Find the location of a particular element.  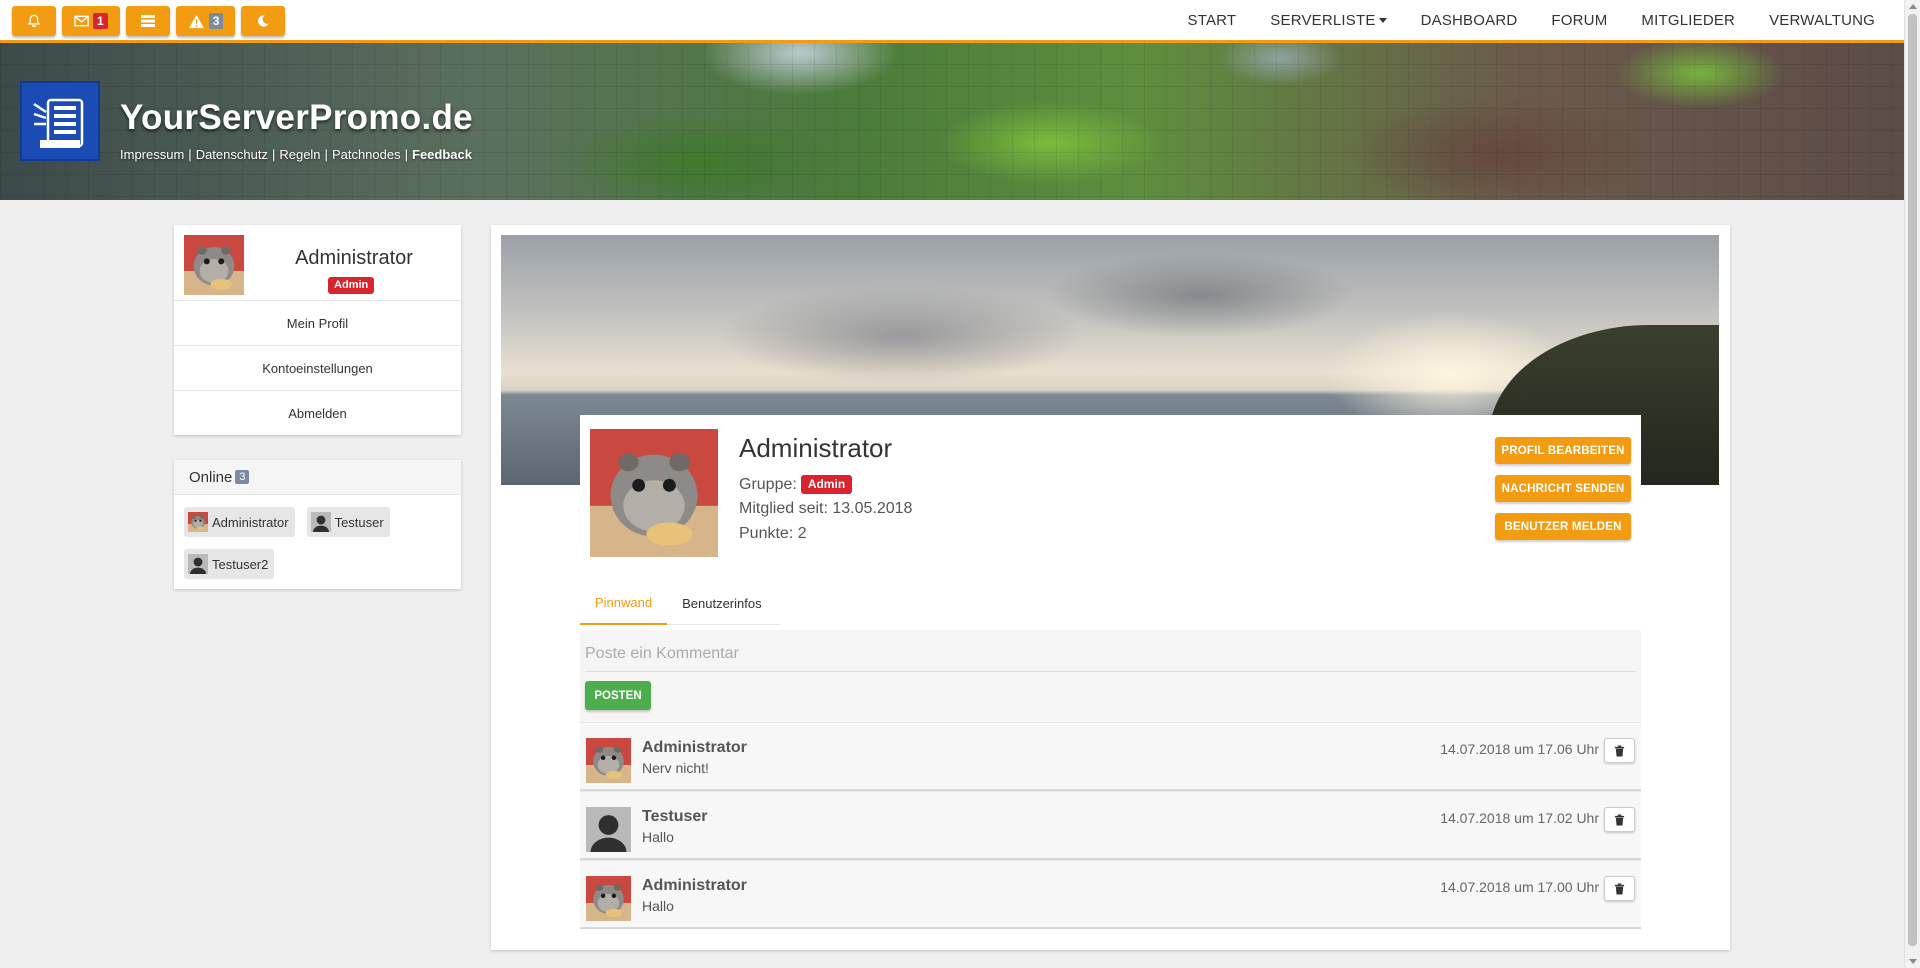

profile-tabs: Pinnwand Benutzerinfos is located at coordinates (678, 603).